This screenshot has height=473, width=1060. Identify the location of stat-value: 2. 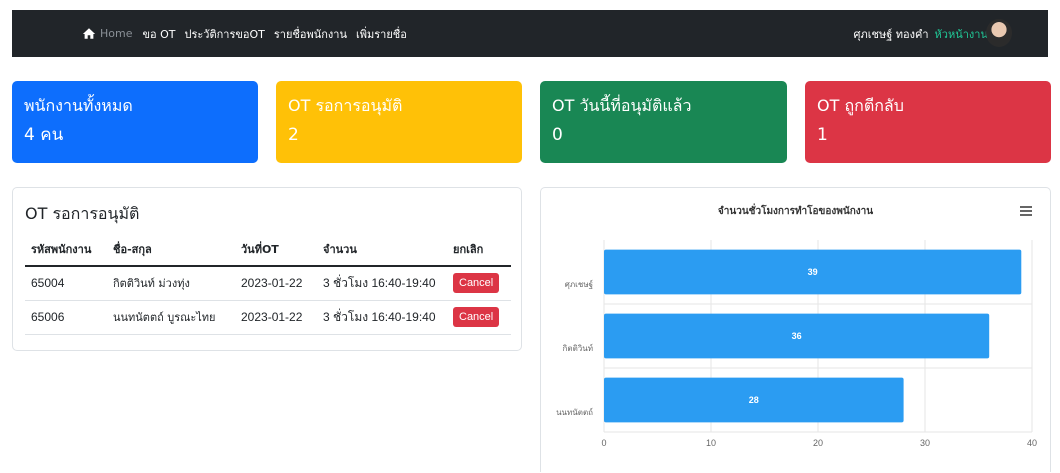
(293, 135).